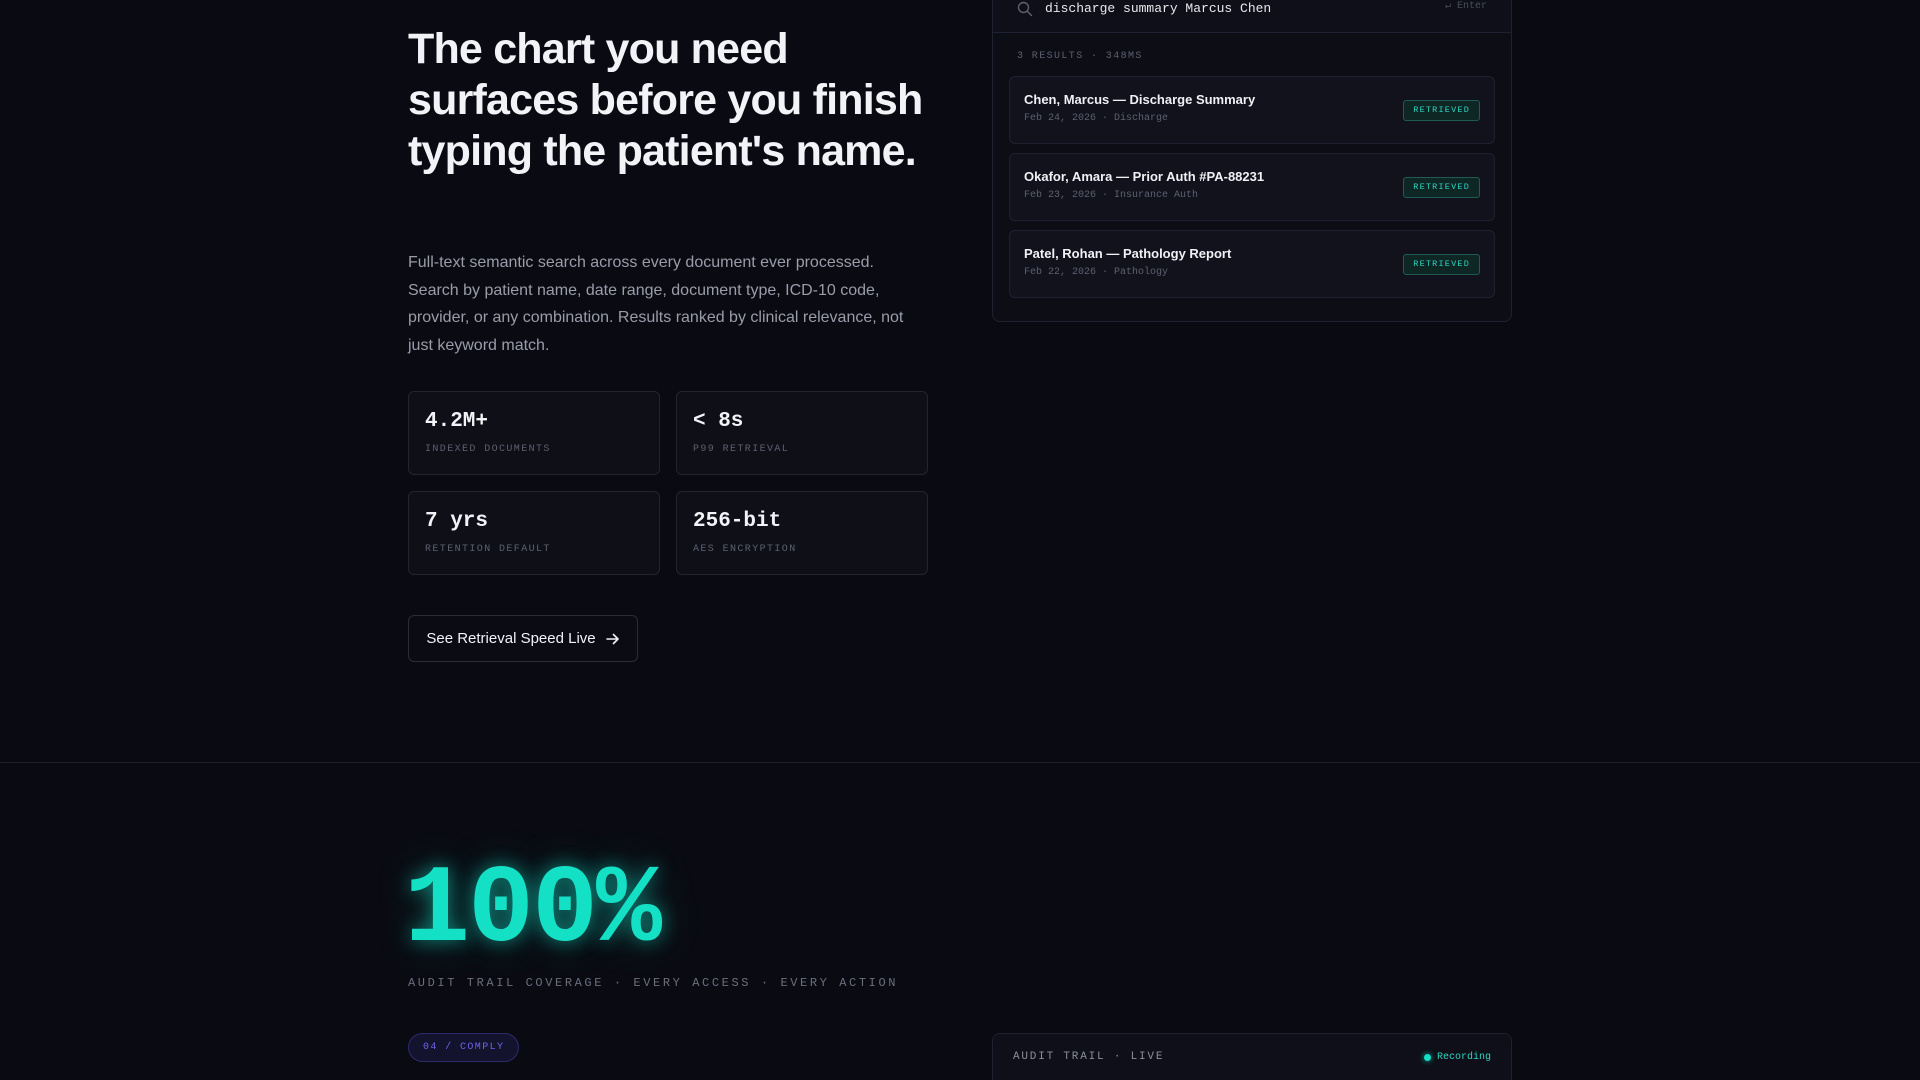  I want to click on results-meta: 3 RESULTS · 348MS, so click(1080, 56).